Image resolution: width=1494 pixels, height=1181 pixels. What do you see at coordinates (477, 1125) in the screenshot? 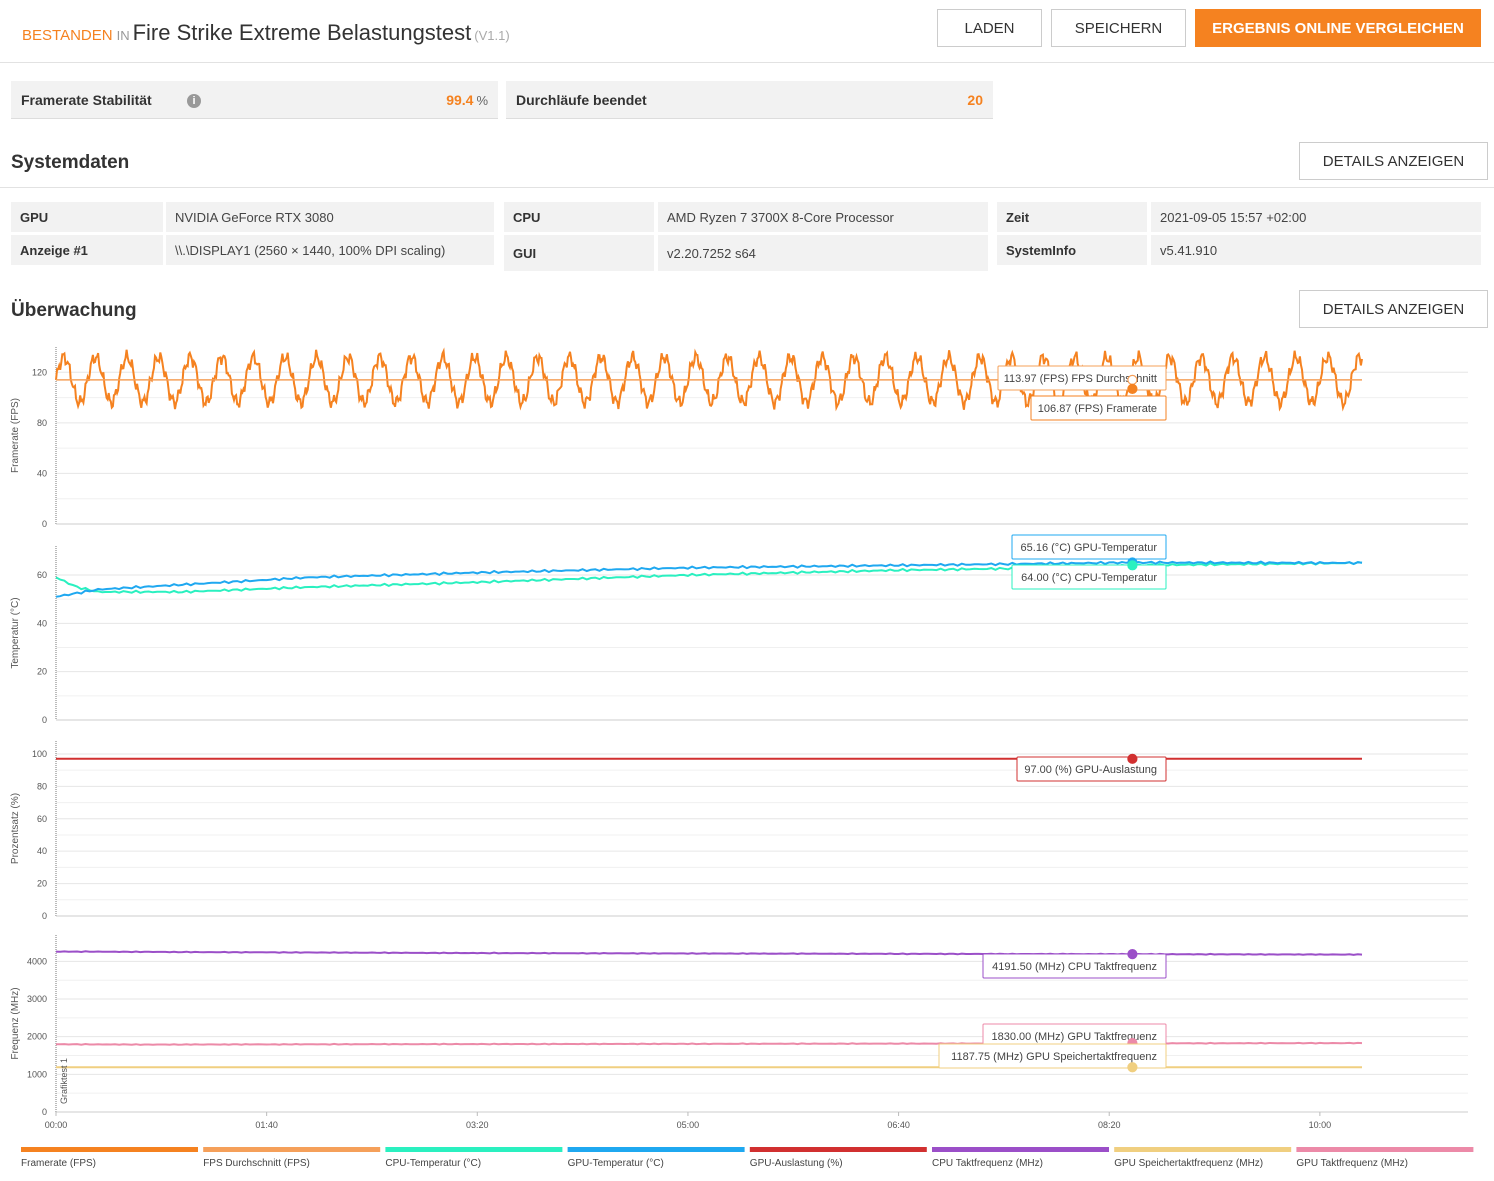
I see `x-tick-label: 03:20` at bounding box center [477, 1125].